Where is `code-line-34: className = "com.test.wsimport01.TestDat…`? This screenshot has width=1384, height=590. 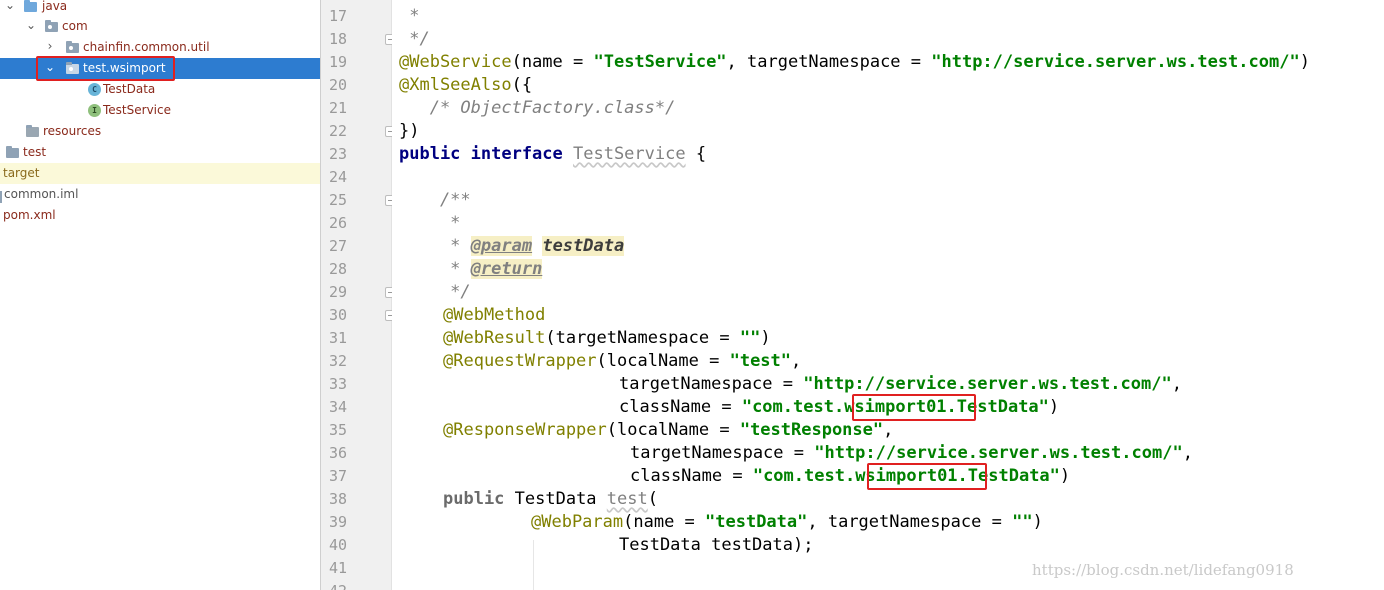 code-line-34: className = "com.test.wsimport01.TestDat… is located at coordinates (839, 407).